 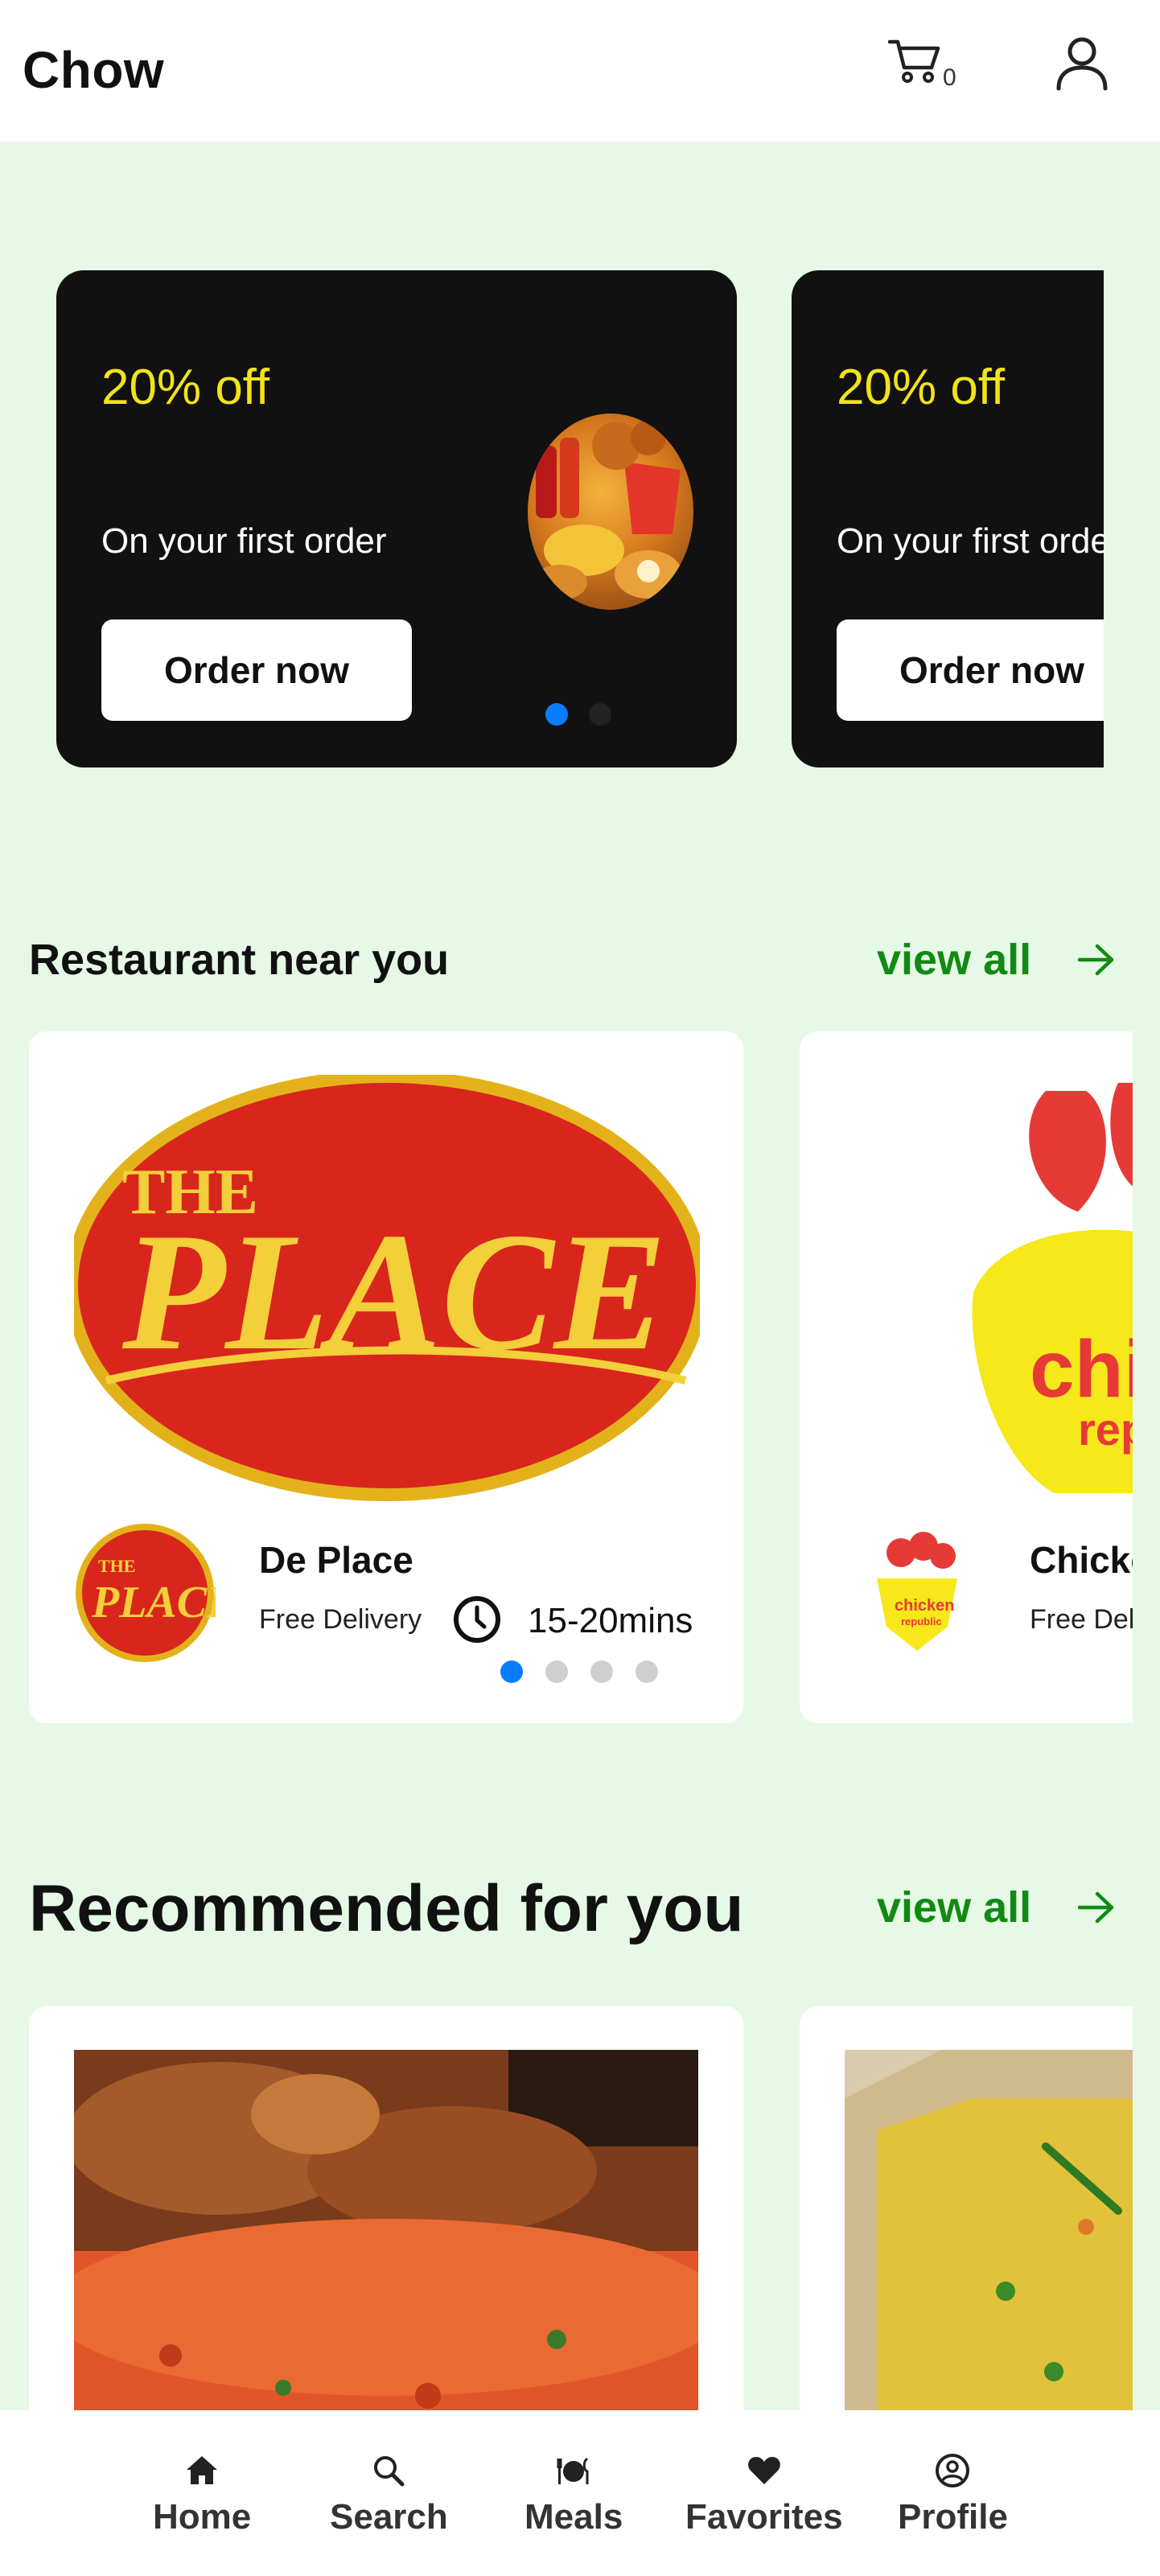 I want to click on nav-label: Favorites, so click(x=764, y=2517).